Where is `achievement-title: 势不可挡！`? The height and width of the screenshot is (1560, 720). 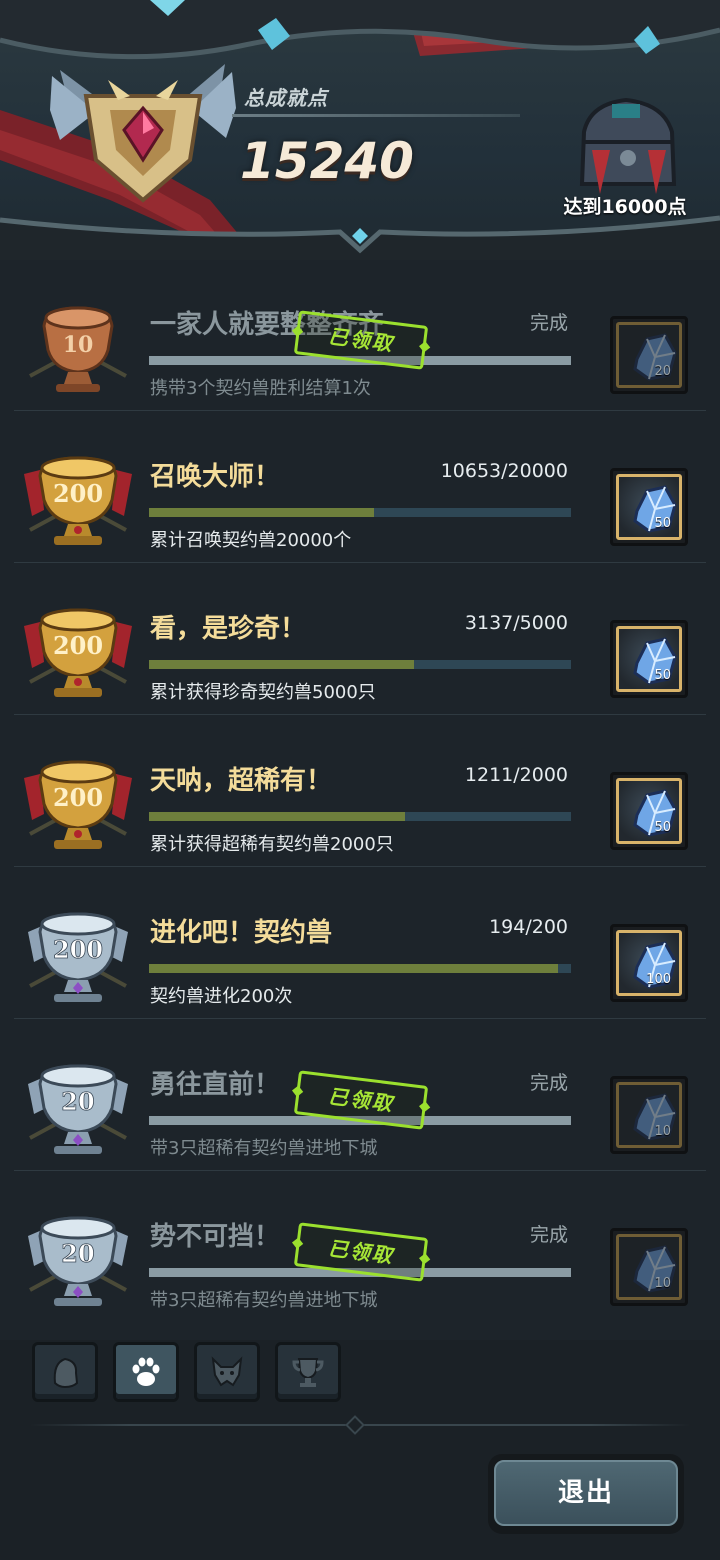 achievement-title: 势不可挡！ is located at coordinates (215, 1237).